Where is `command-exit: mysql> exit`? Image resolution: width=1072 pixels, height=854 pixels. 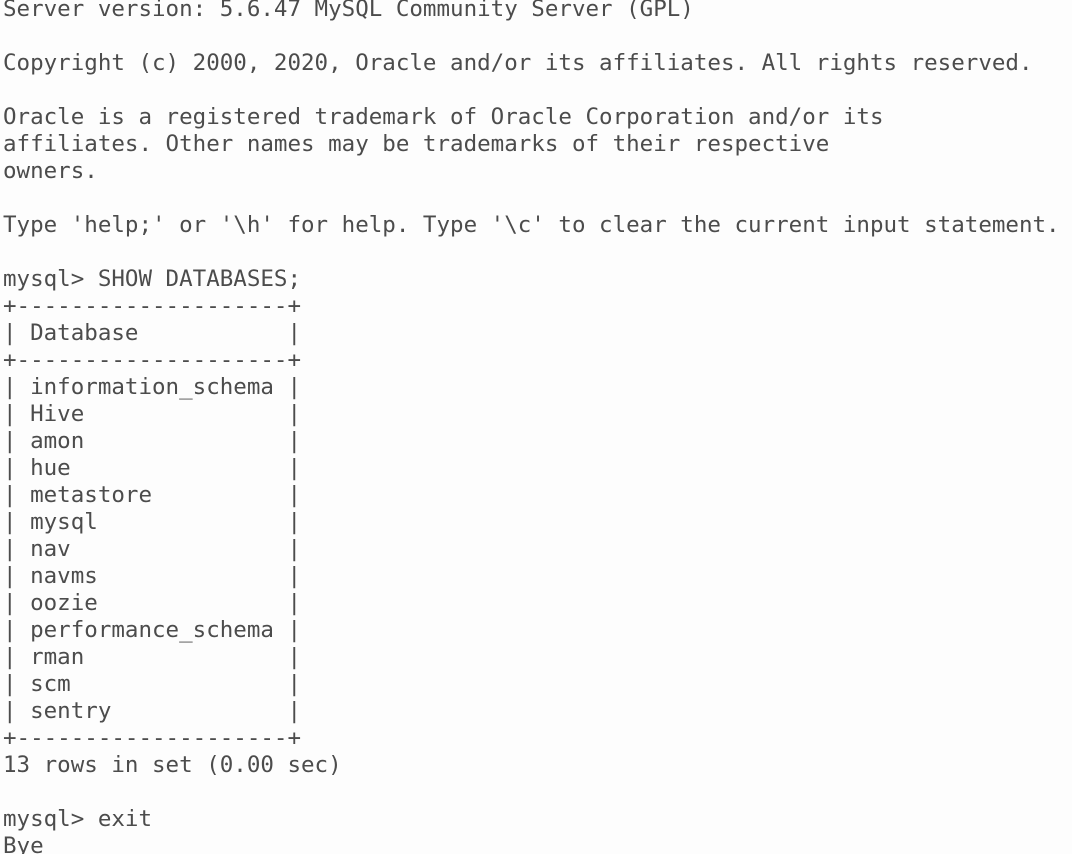
command-exit: mysql> exit is located at coordinates (78, 819).